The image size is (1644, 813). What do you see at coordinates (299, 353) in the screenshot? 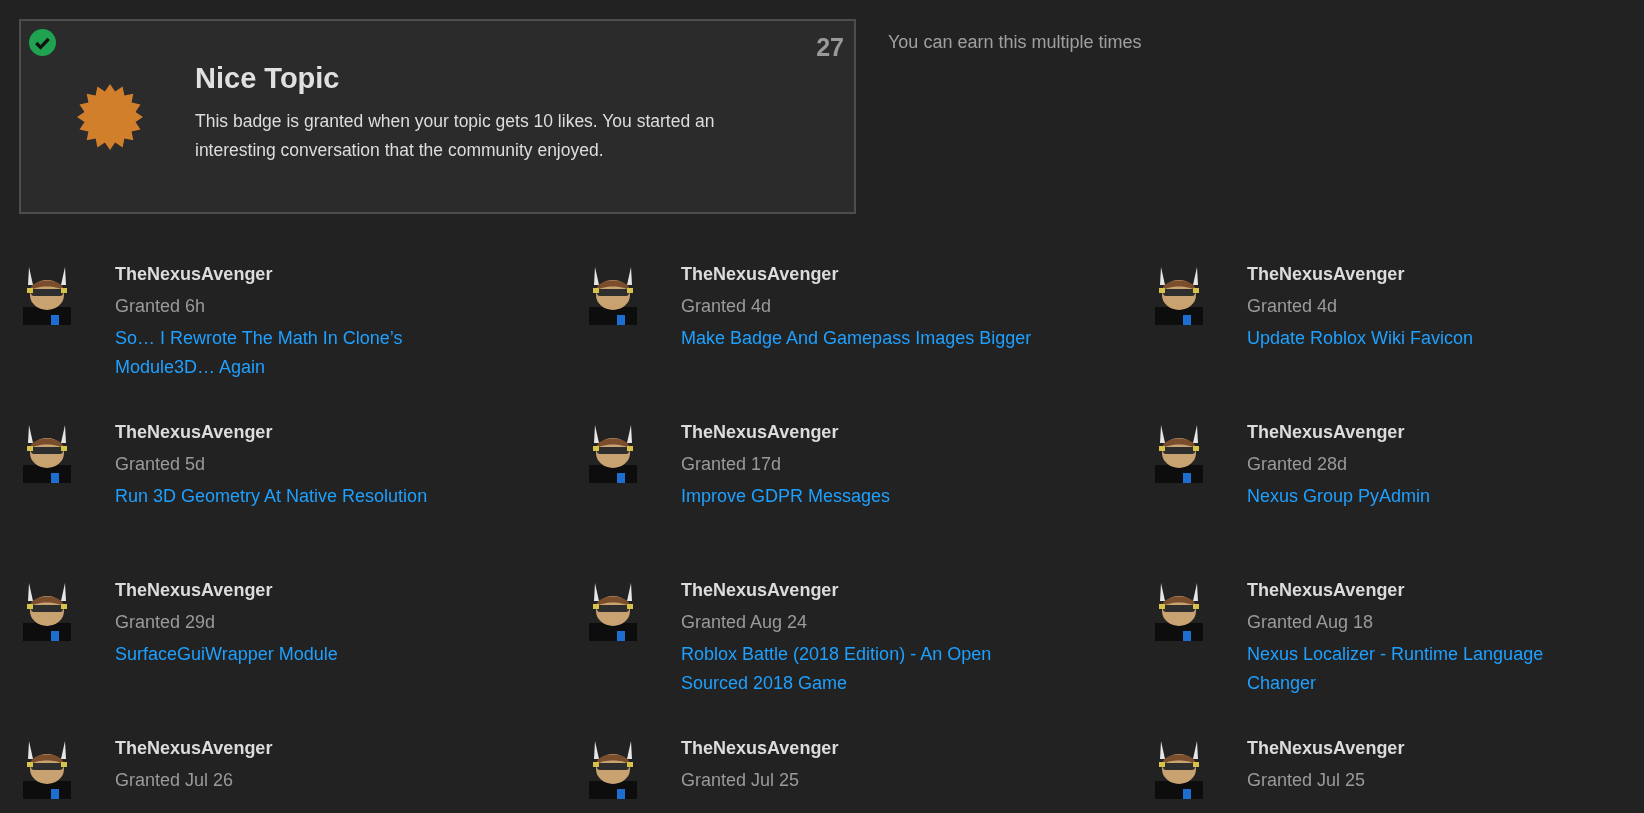
I see `topic-link: So… I Rewrote The Math In Clone’s Module3D… Again` at bounding box center [299, 353].